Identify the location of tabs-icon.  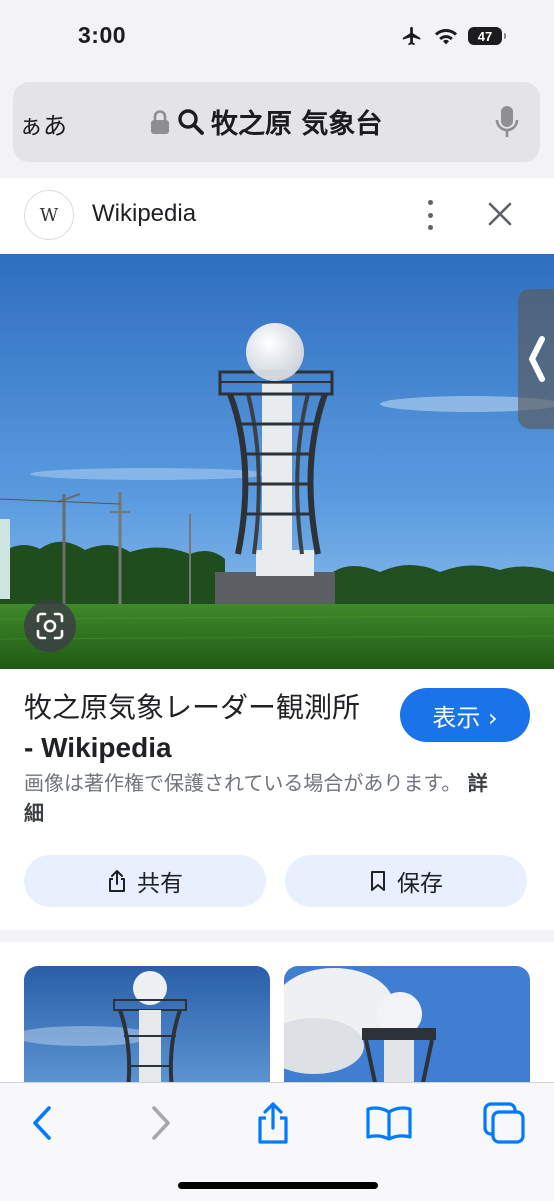
(504, 1123).